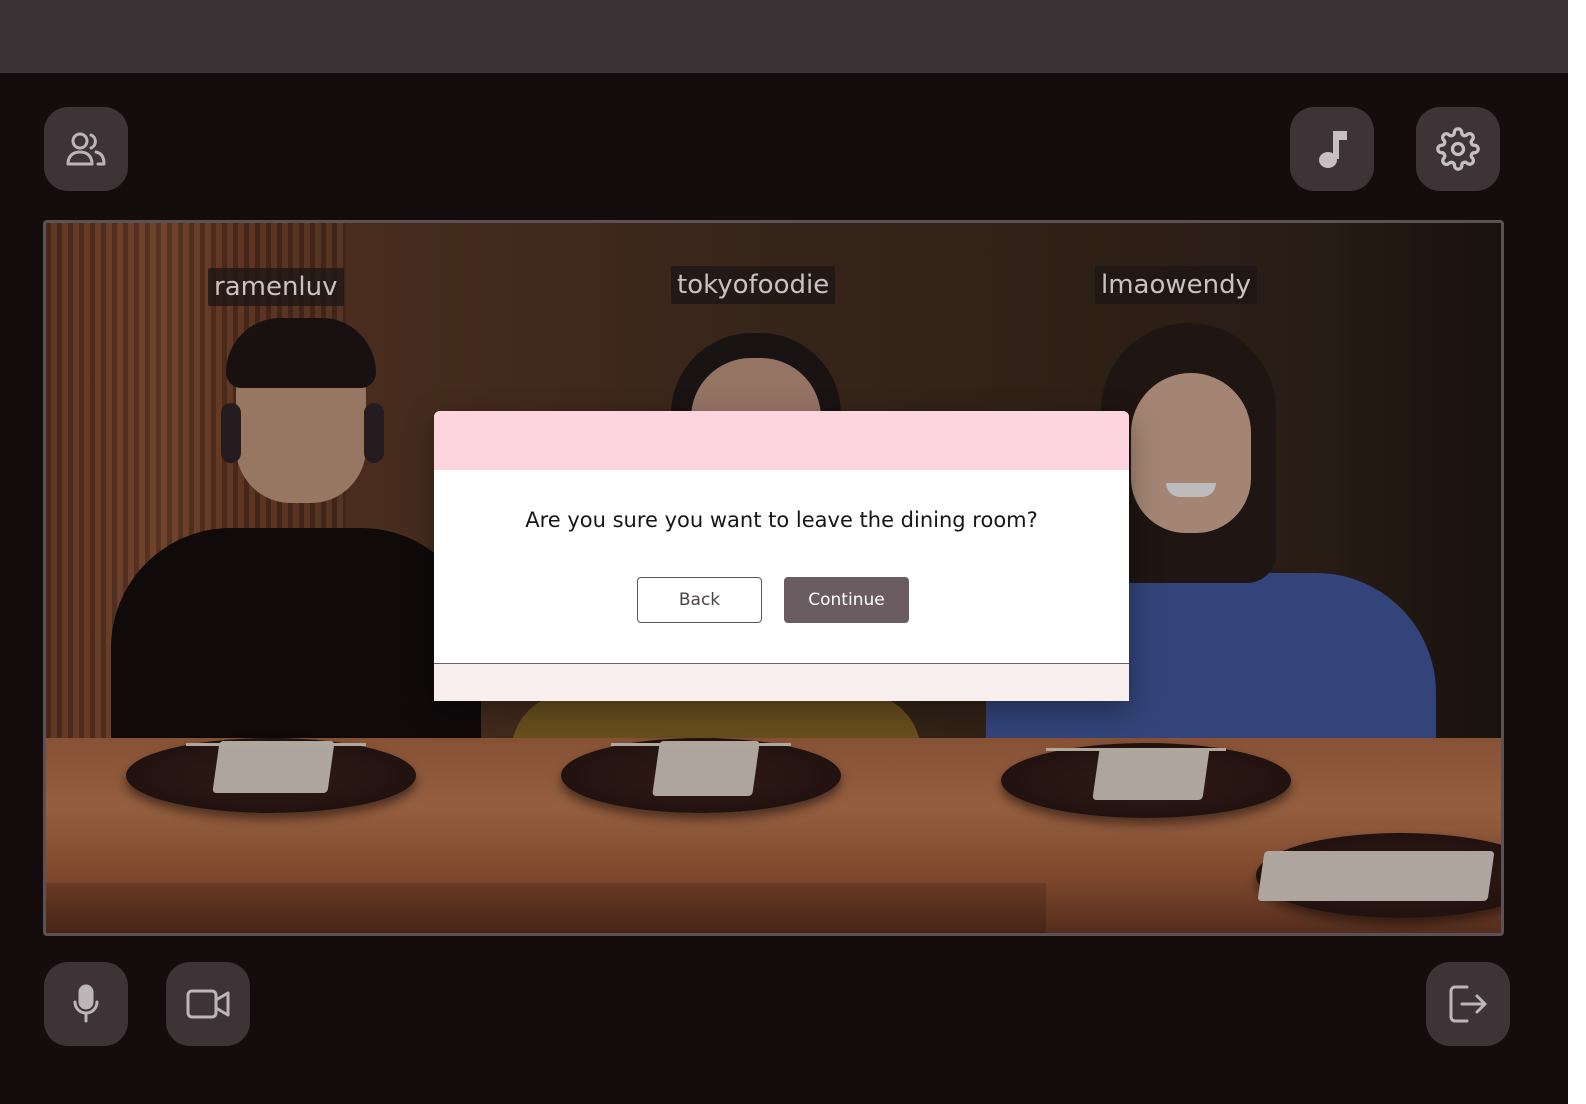 This screenshot has height=1104, width=1586. What do you see at coordinates (699, 600) in the screenshot?
I see `back-button: Back` at bounding box center [699, 600].